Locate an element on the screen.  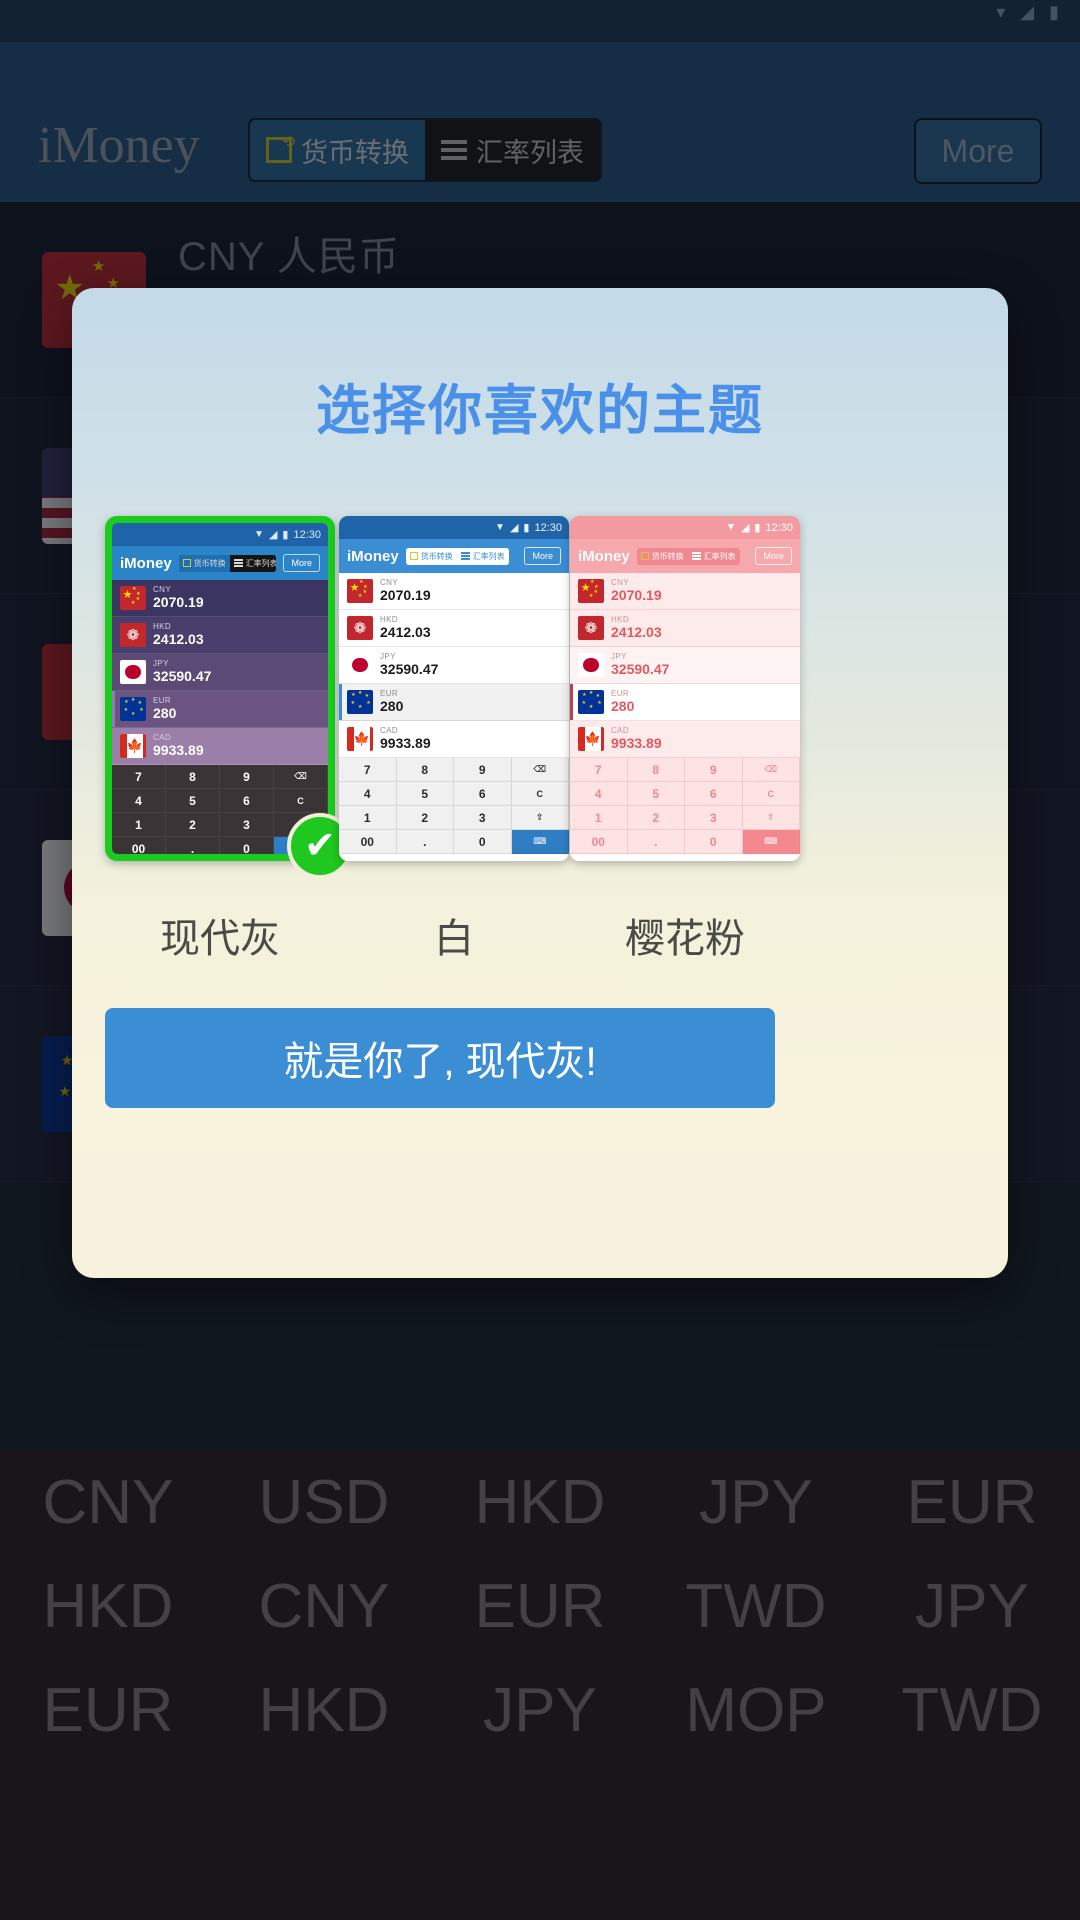
preview-app-bar: iMoney 货币转换 汇率列表 More is located at coordinates (220, 563).